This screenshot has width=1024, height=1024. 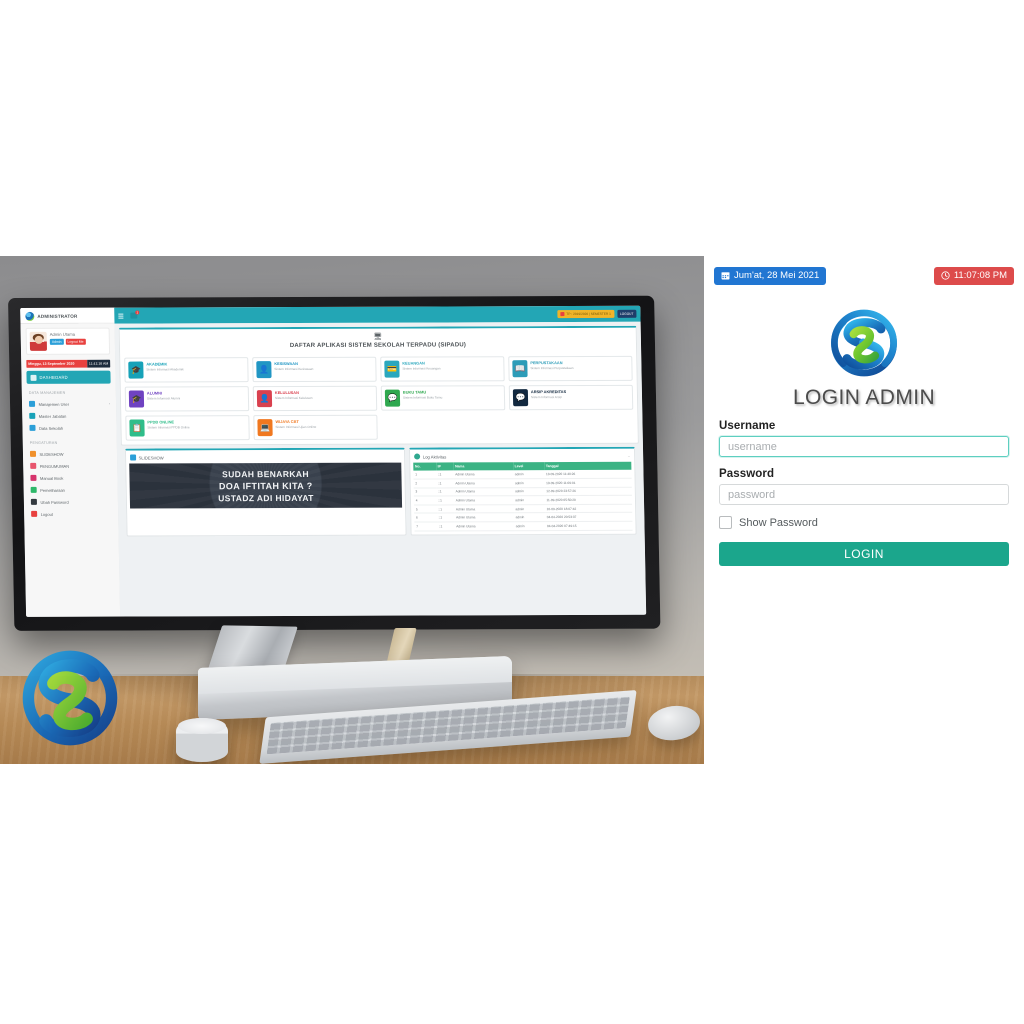 What do you see at coordinates (546, 363) in the screenshot?
I see `app-title: PERPUSTAKAAN` at bounding box center [546, 363].